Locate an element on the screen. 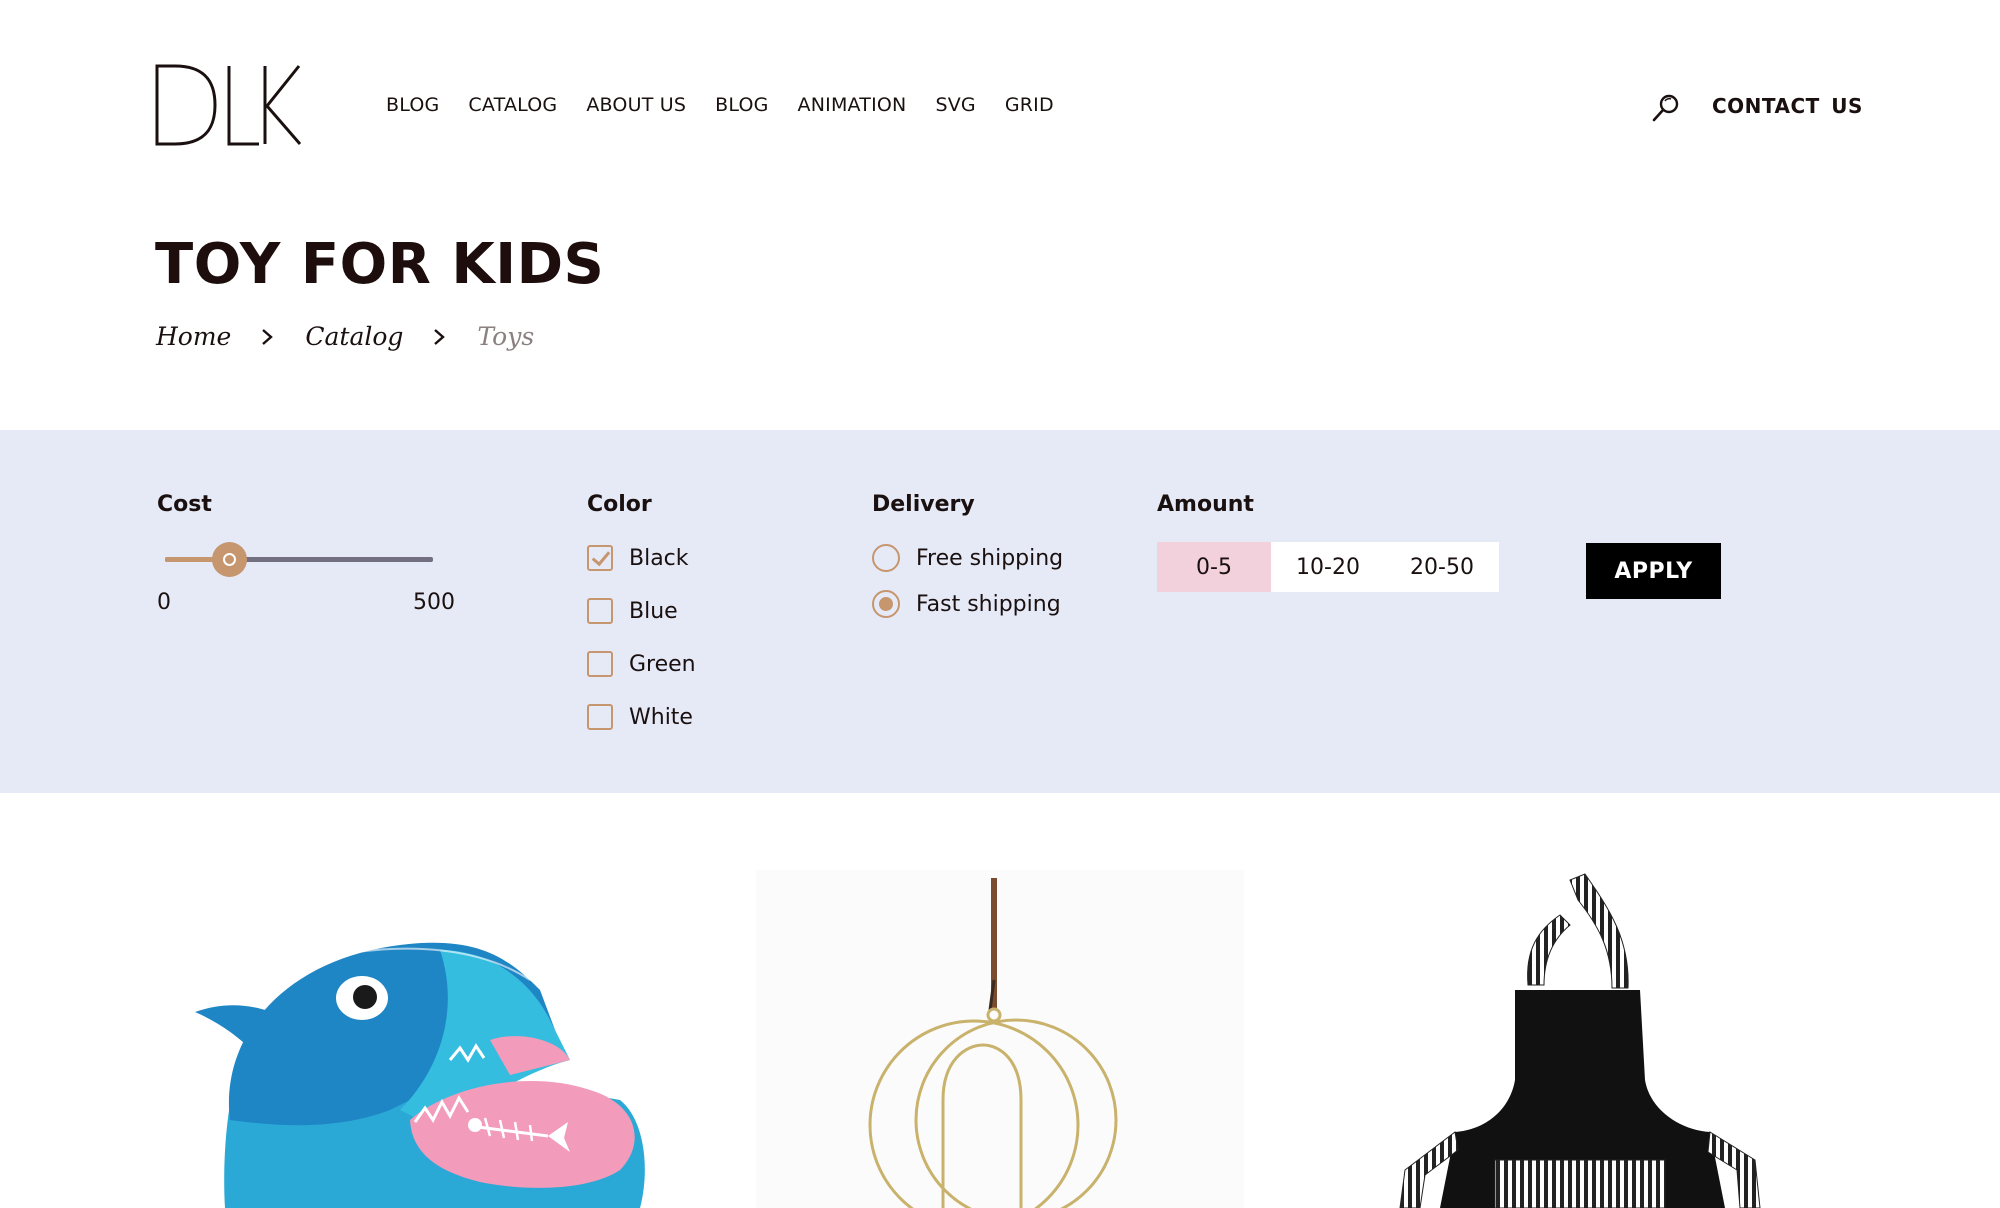  color-option-green: Green is located at coordinates (641, 664).